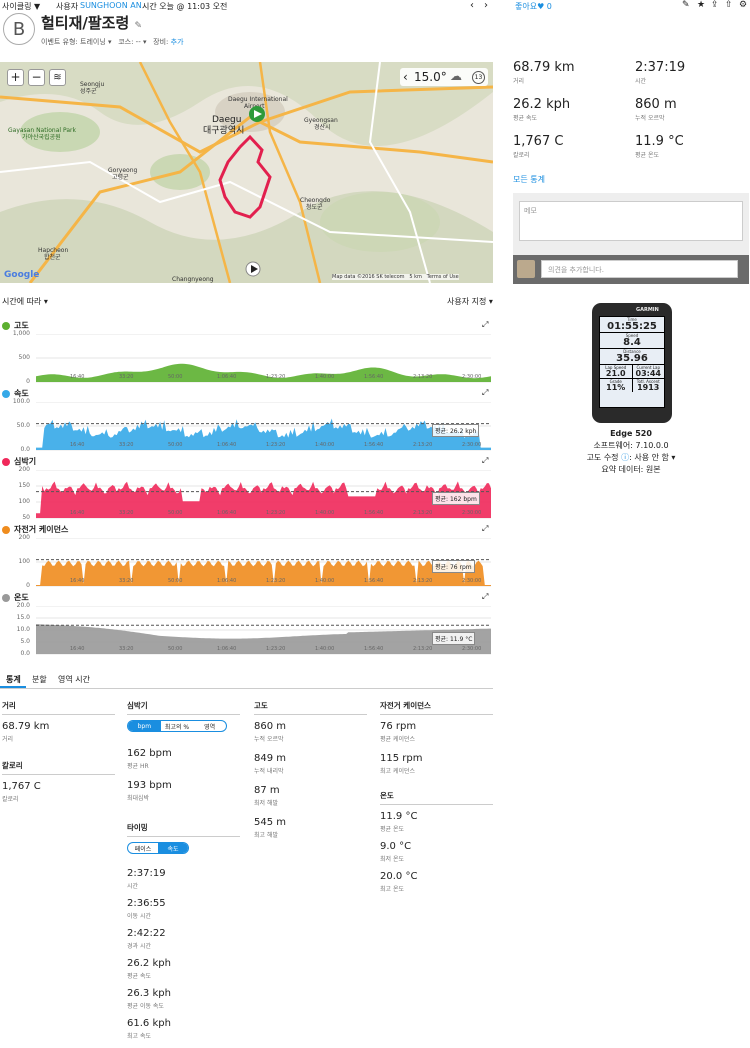 This screenshot has width=750, height=1048. What do you see at coordinates (39, 679) in the screenshot?
I see `tab-splits: 분할` at bounding box center [39, 679].